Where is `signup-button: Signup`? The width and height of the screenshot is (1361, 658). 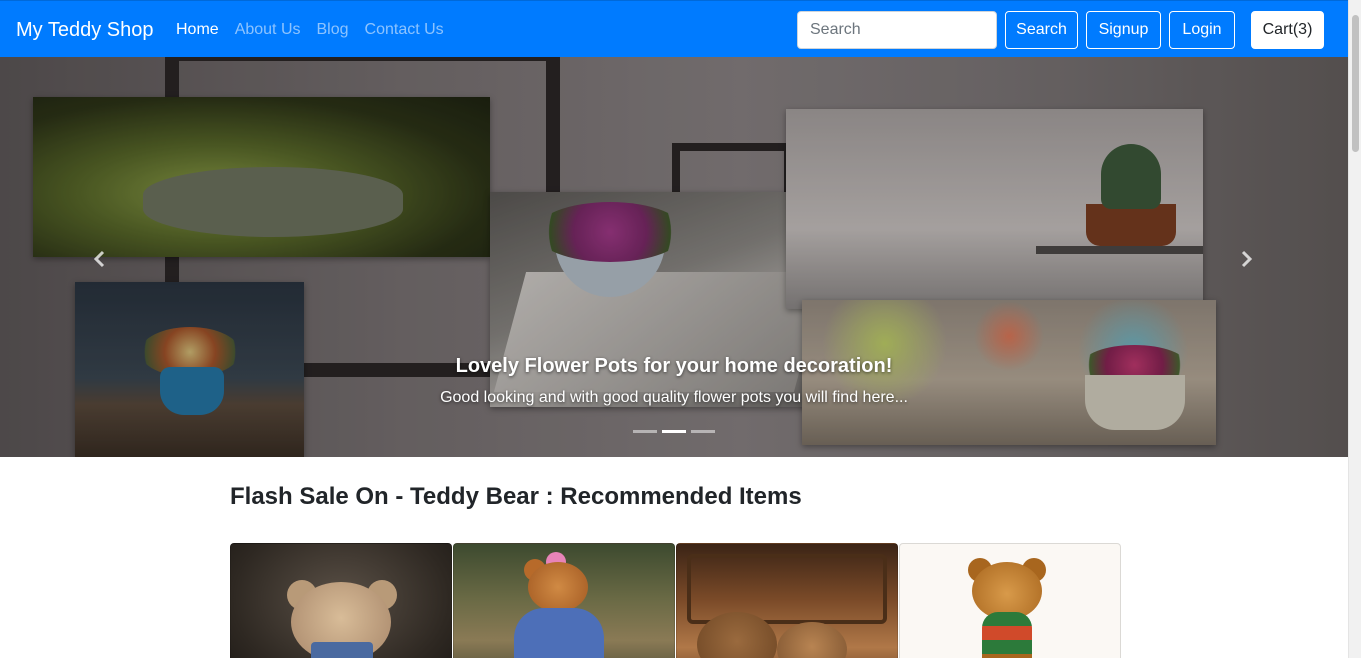
signup-button: Signup is located at coordinates (1123, 30).